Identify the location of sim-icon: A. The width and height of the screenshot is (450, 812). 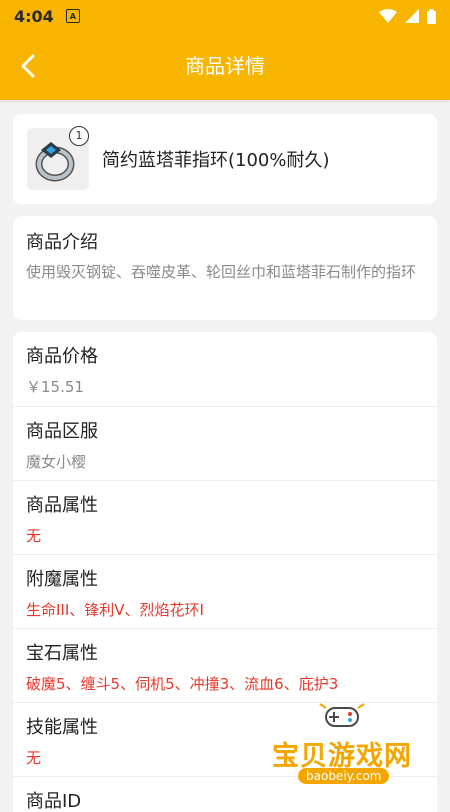
(72, 16).